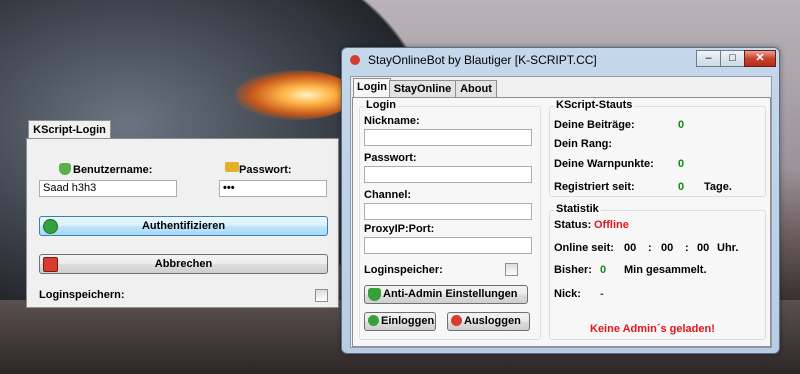 The image size is (800, 374). Describe the element at coordinates (108, 188) in the screenshot. I see `username-field: Saad h3h3` at that location.